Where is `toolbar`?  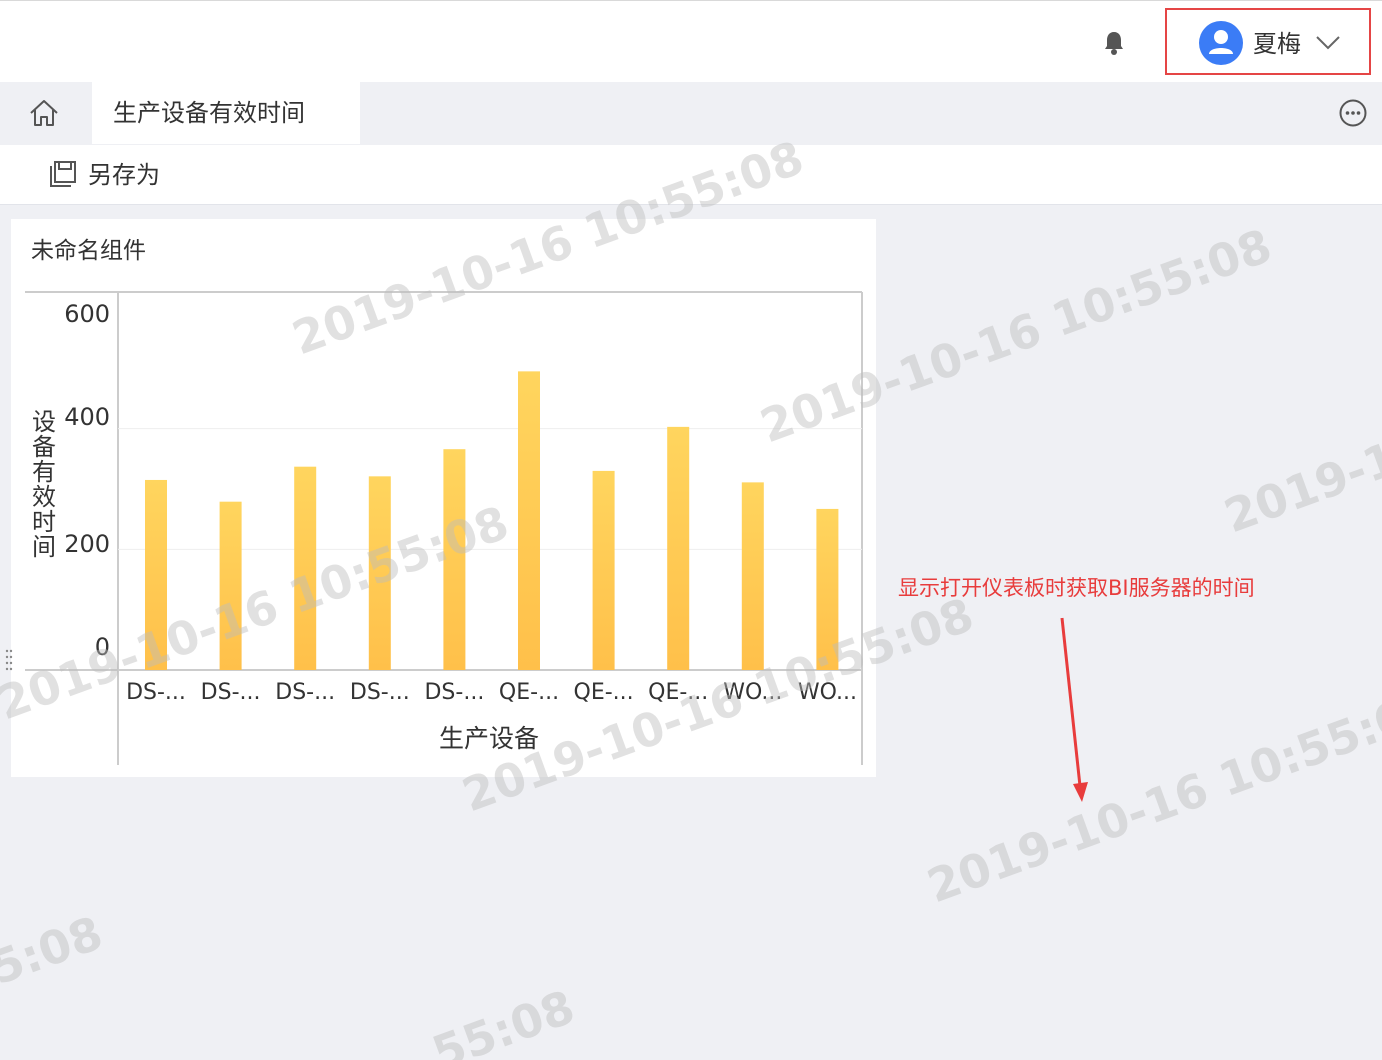
toolbar is located at coordinates (691, 175).